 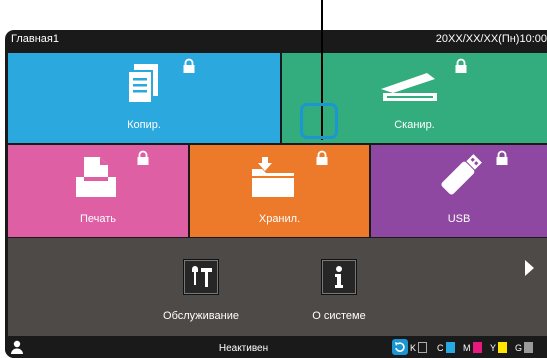 What do you see at coordinates (519, 348) in the screenshot?
I see `ink-g-letter: G` at bounding box center [519, 348].